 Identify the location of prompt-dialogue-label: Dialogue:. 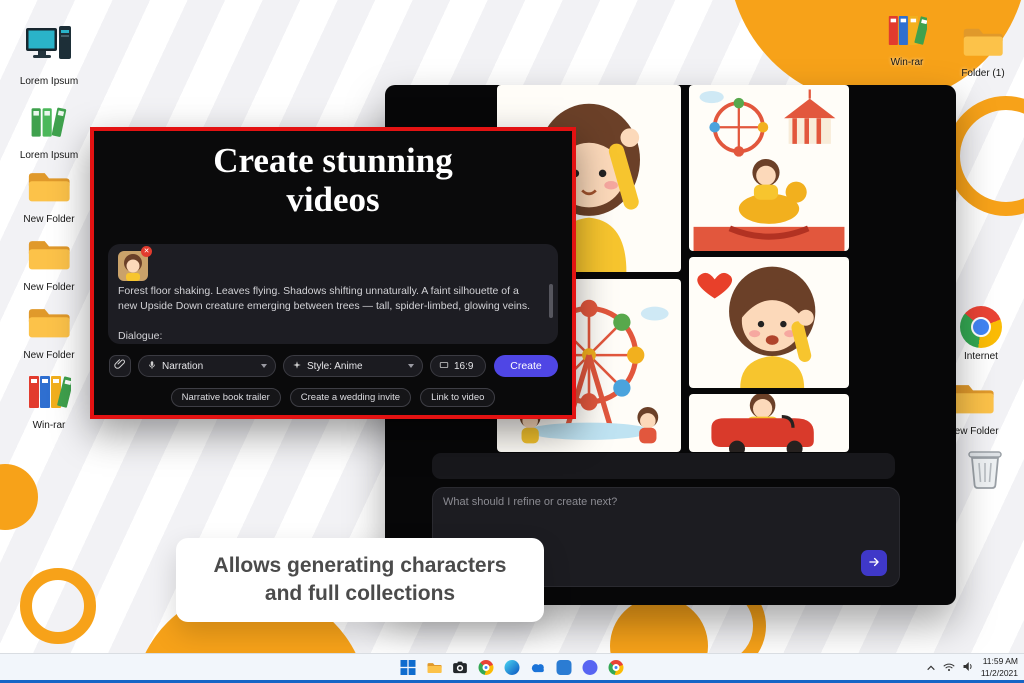
(140, 336).